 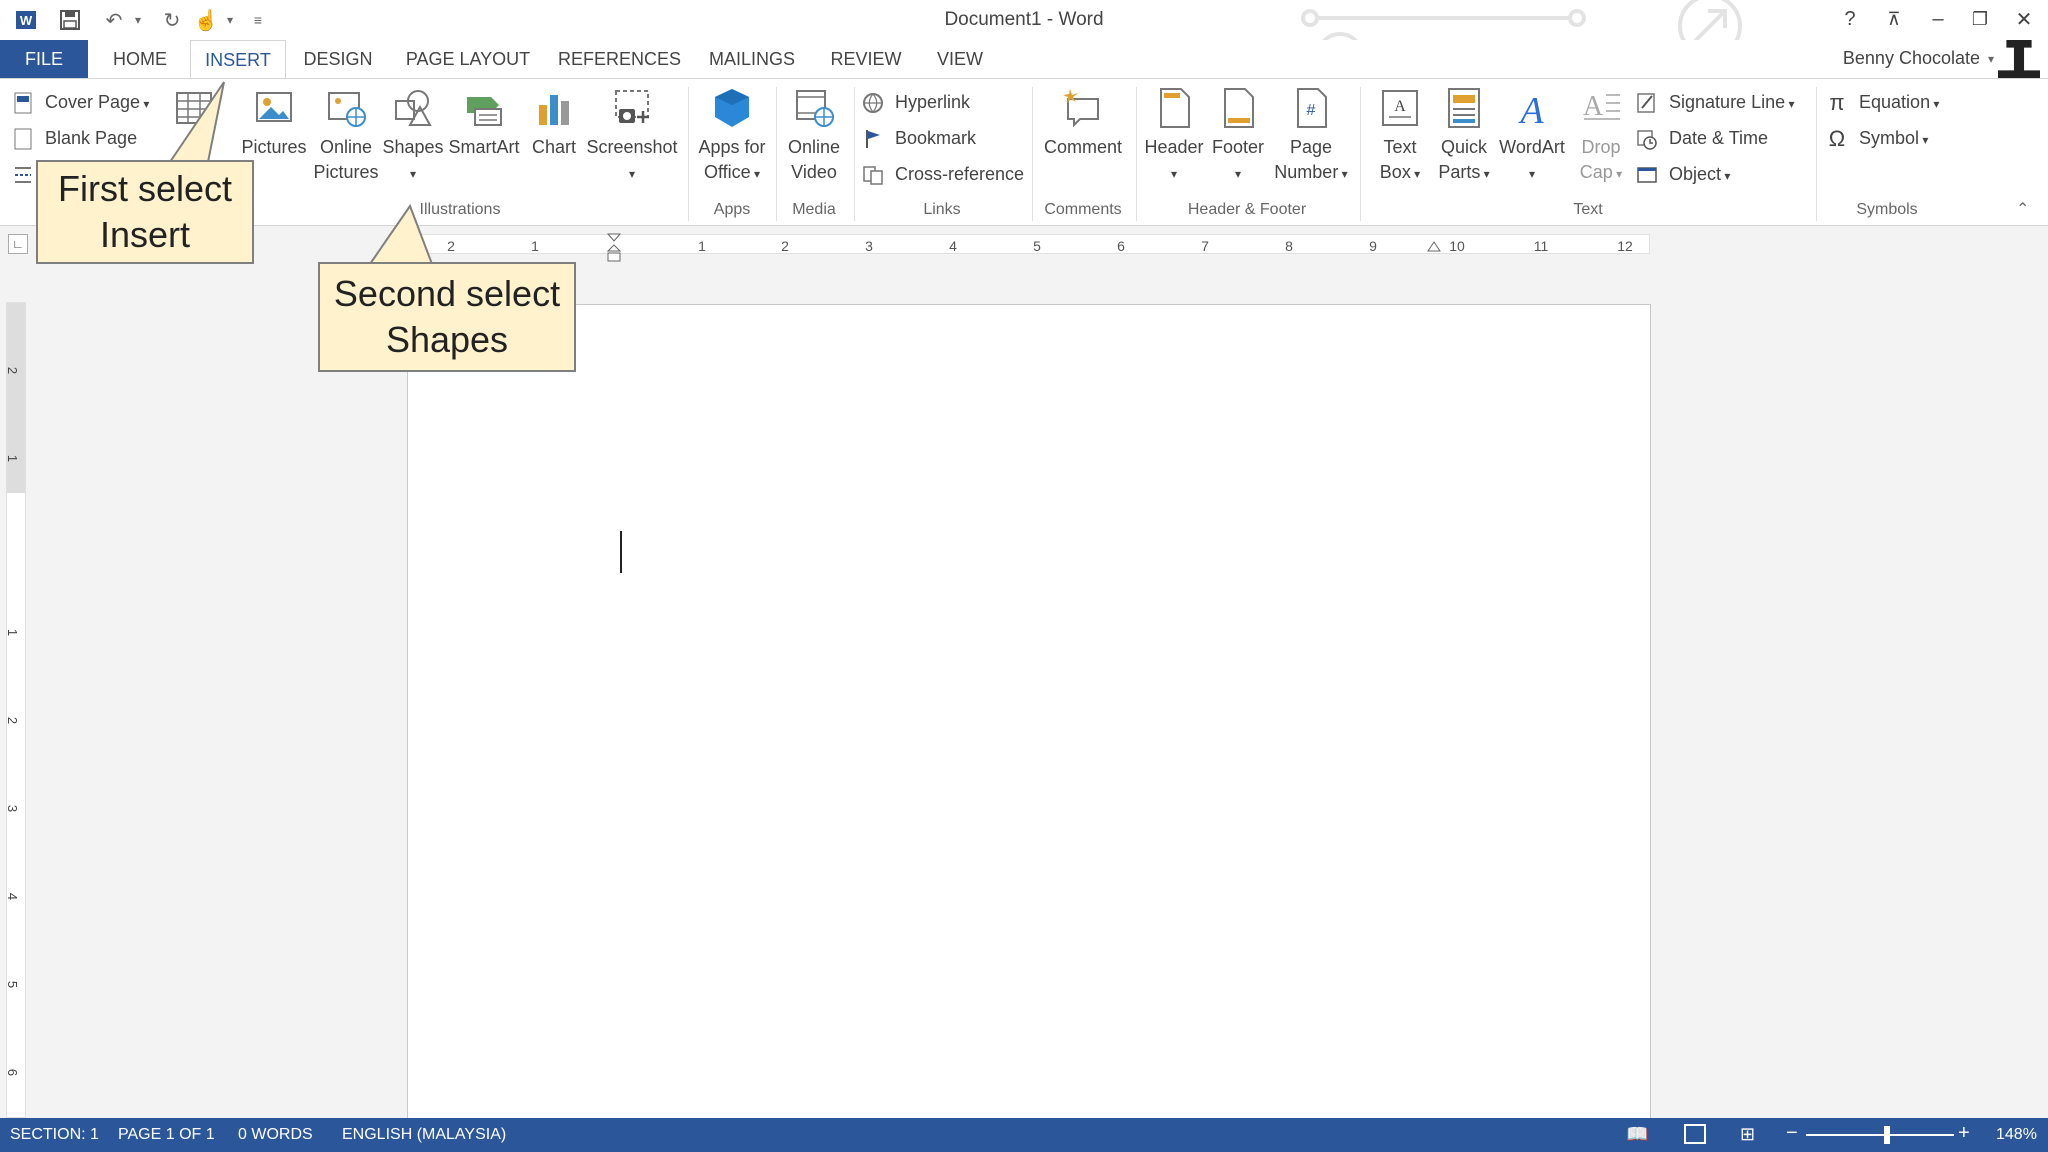 What do you see at coordinates (619, 59) in the screenshot?
I see `tab-references: REFERENCES` at bounding box center [619, 59].